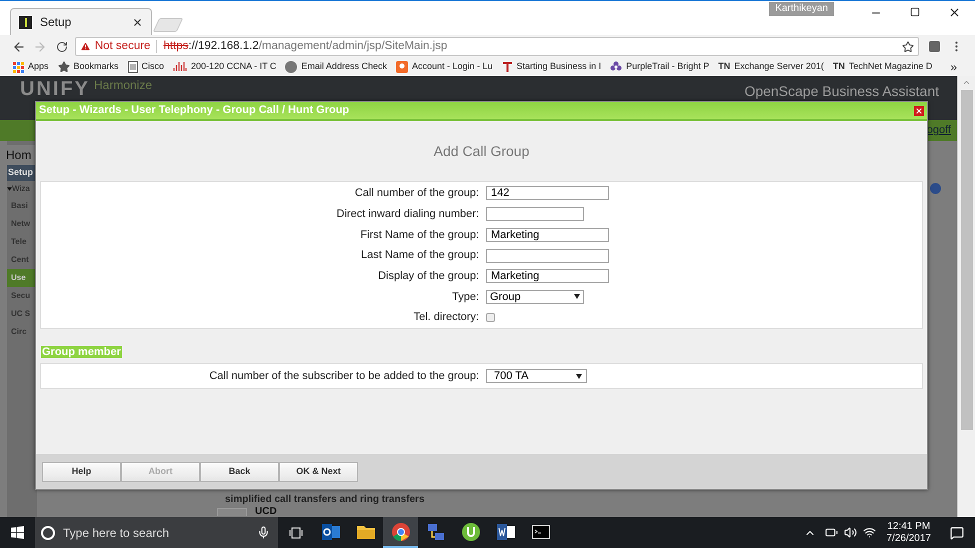 This screenshot has height=548, width=975. What do you see at coordinates (133, 67) in the screenshot?
I see `page-icon` at bounding box center [133, 67].